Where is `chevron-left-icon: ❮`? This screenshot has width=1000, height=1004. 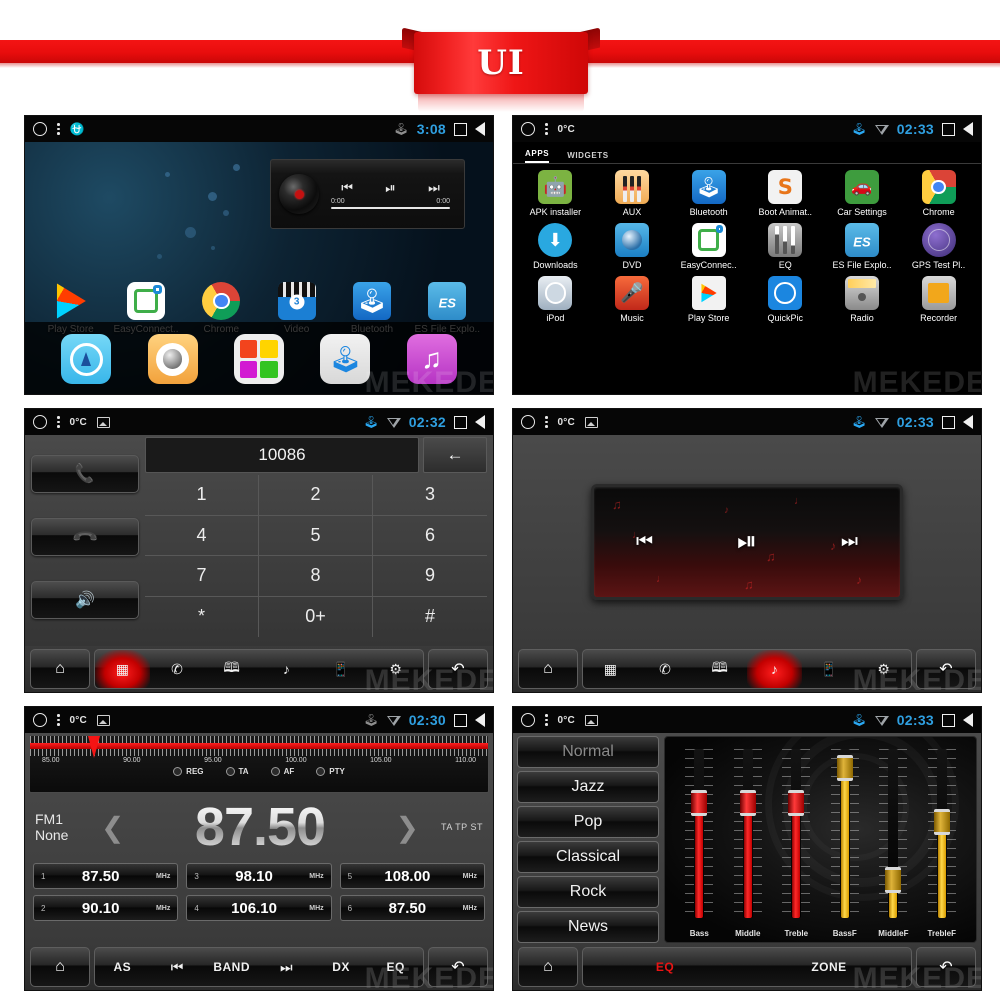
chevron-left-icon: ❮ is located at coordinates (112, 827).